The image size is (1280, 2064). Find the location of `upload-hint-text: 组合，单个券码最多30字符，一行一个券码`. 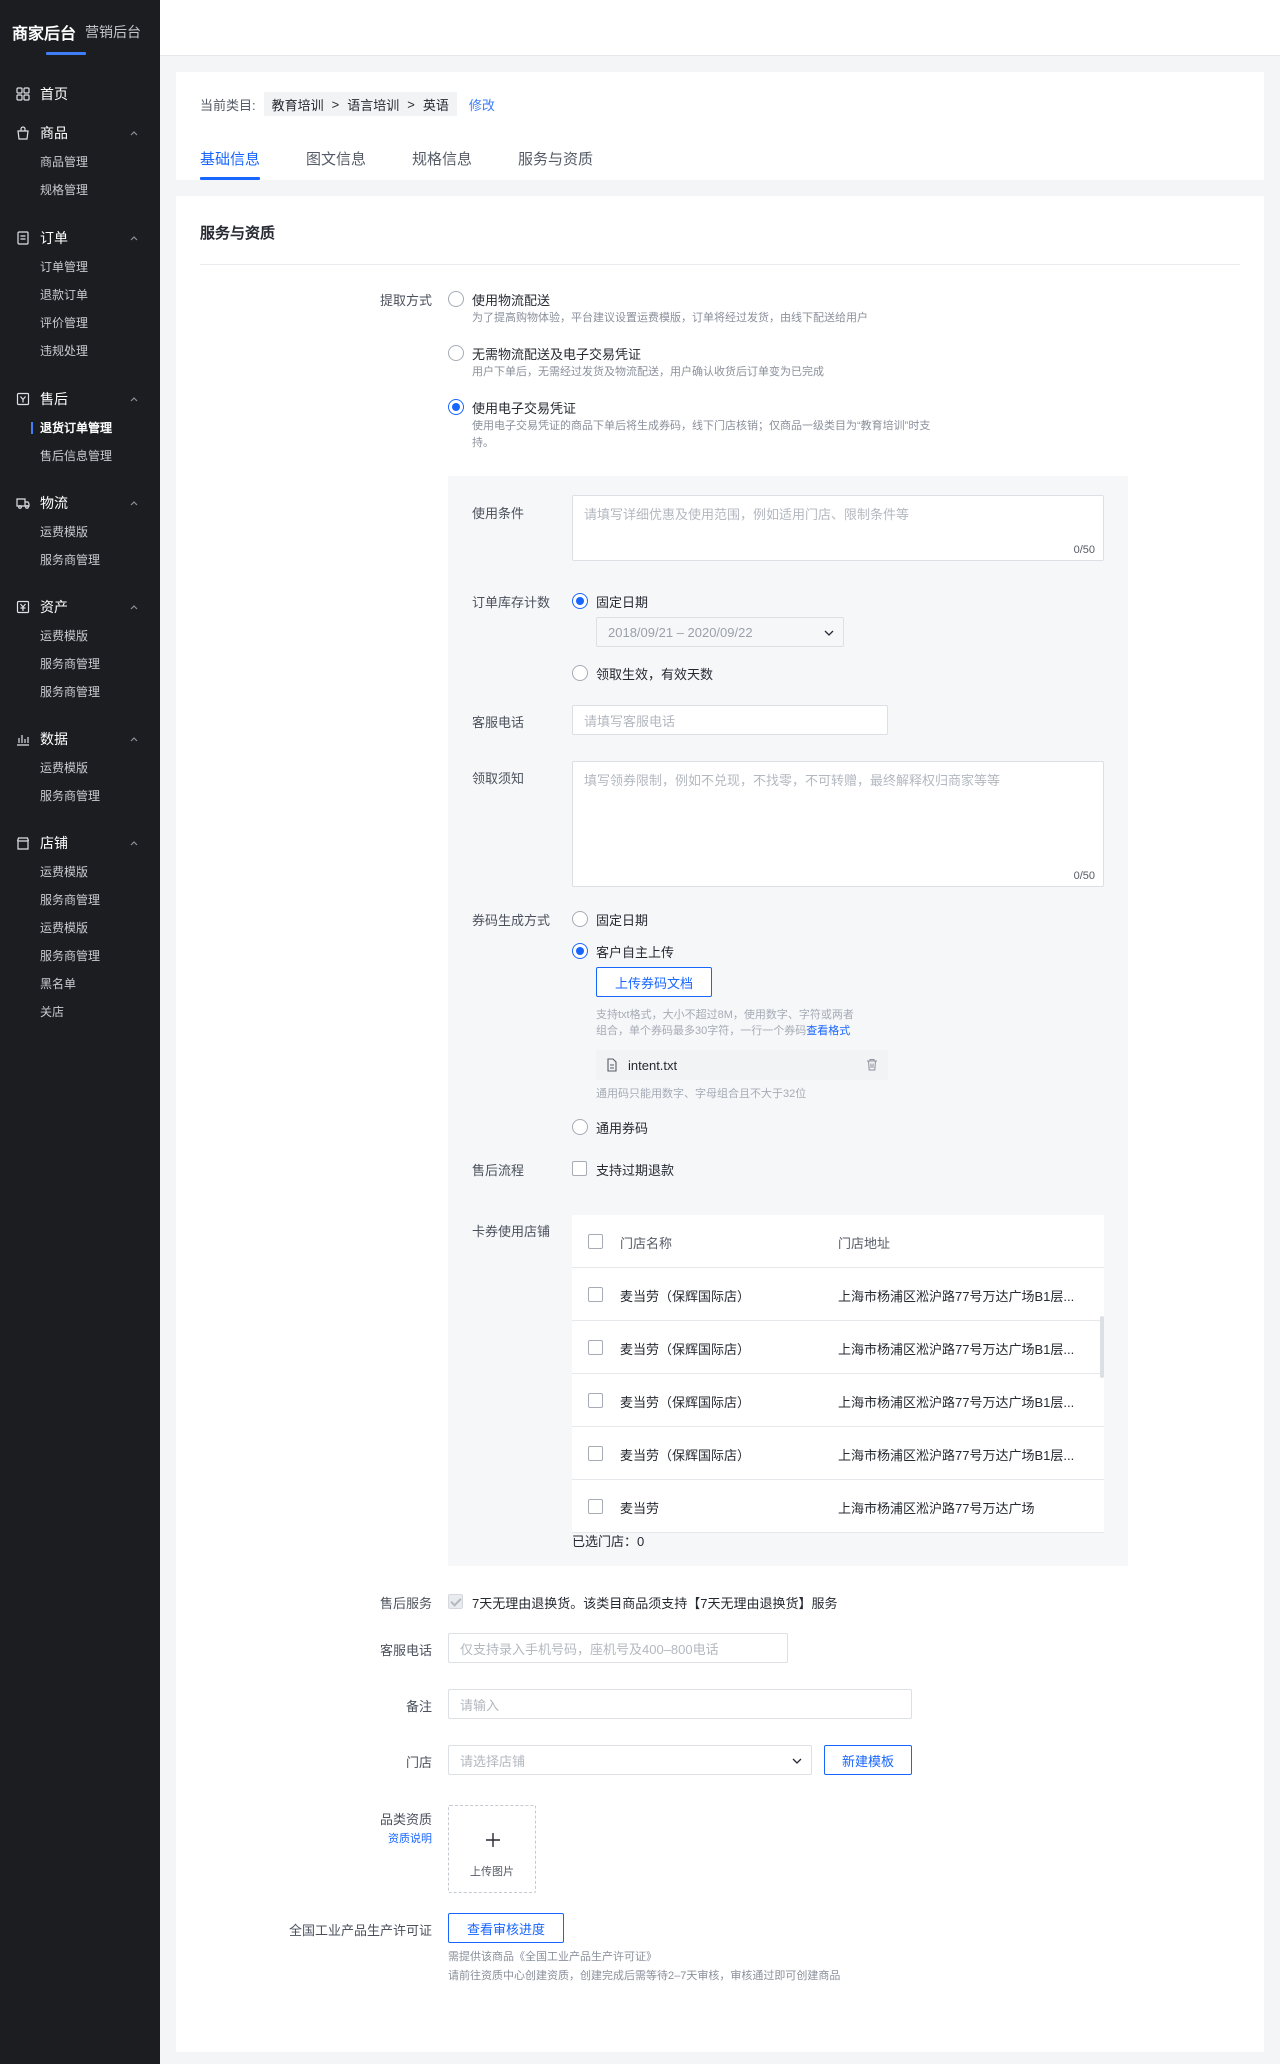

upload-hint-text: 组合，单个券码最多30字符，一行一个券码 is located at coordinates (701, 1031).